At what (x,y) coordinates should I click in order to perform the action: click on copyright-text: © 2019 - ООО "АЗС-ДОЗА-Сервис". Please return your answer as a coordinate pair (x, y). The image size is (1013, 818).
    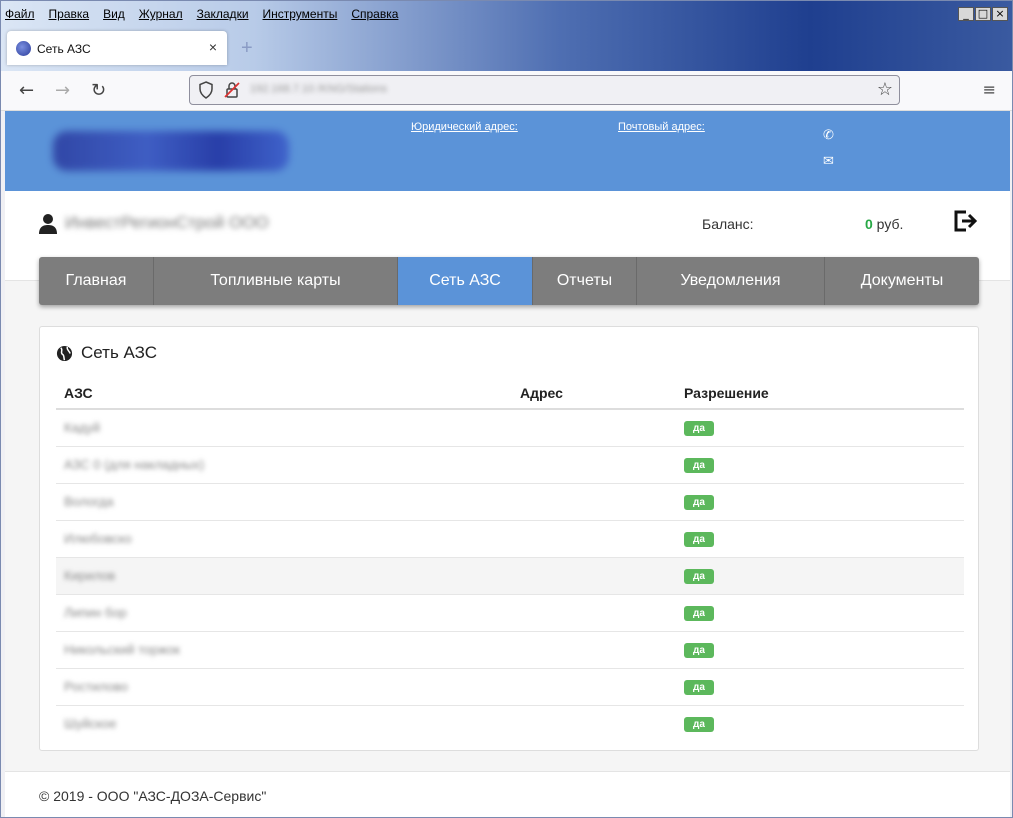
    Looking at the image, I should click on (153, 796).